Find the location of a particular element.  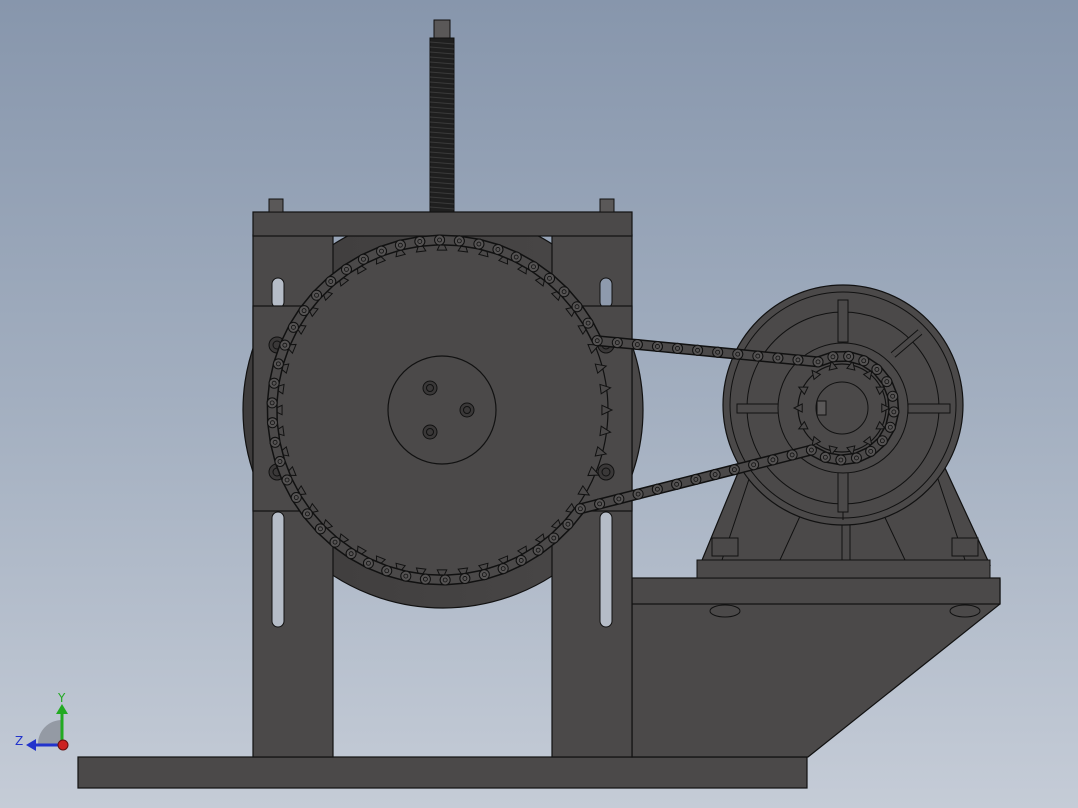

top-bolt-left is located at coordinates (276, 205).